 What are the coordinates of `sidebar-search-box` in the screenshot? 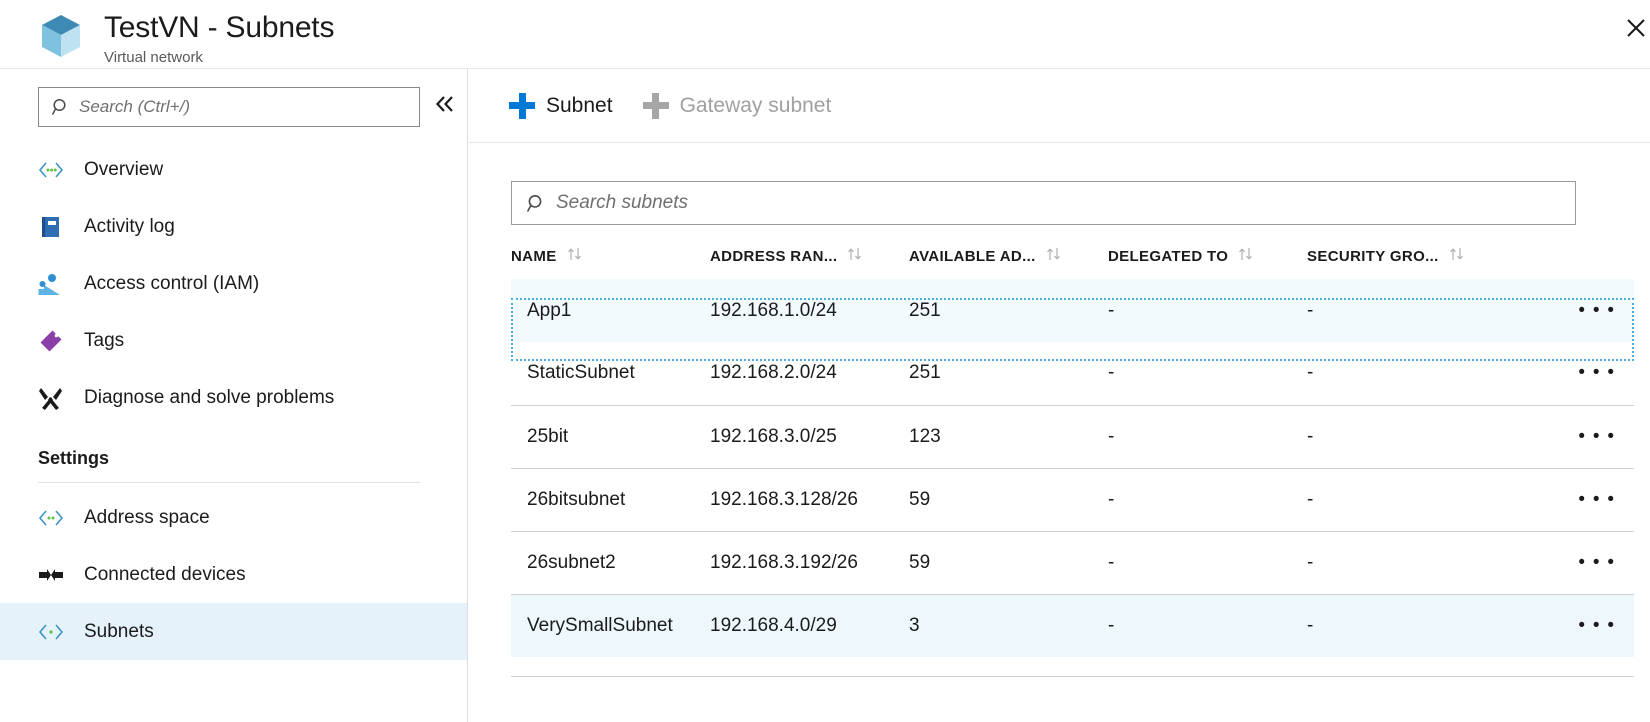 It's located at (229, 107).